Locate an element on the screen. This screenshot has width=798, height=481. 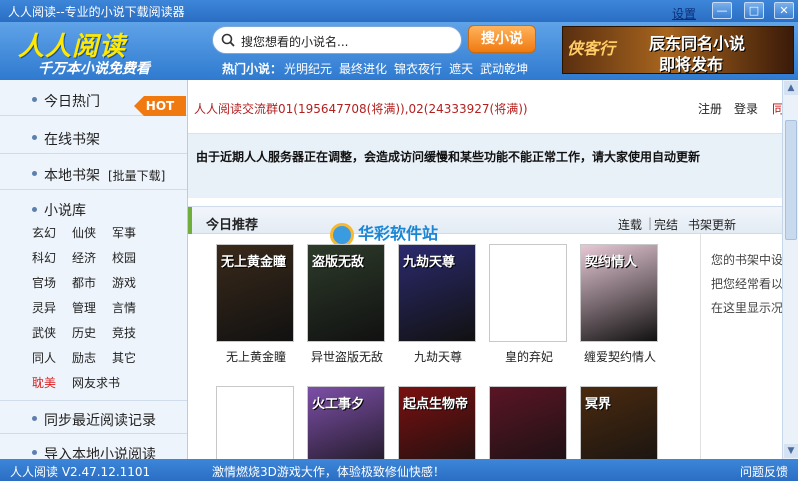
close-button: ✕ is located at coordinates (784, 10).